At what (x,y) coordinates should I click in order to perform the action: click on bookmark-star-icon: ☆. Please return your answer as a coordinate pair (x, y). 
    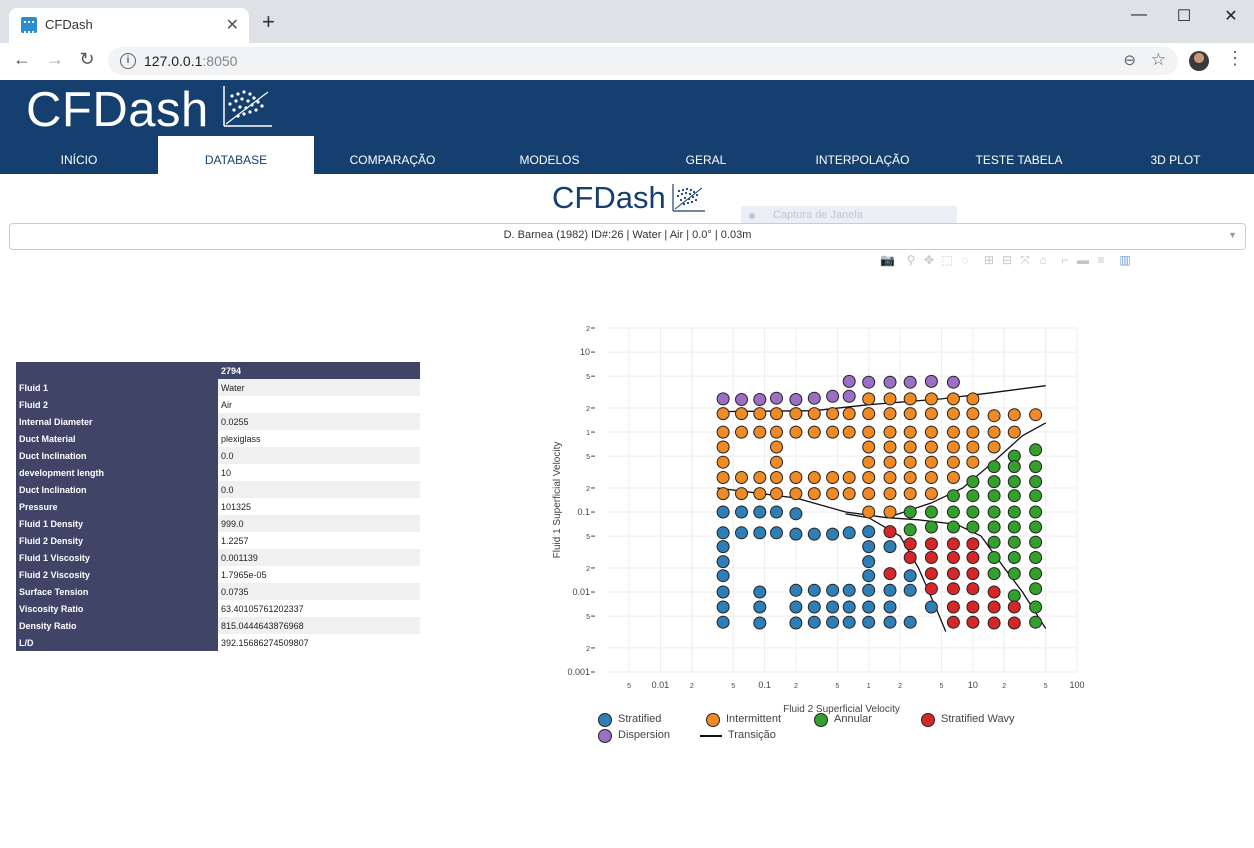
    Looking at the image, I should click on (1158, 60).